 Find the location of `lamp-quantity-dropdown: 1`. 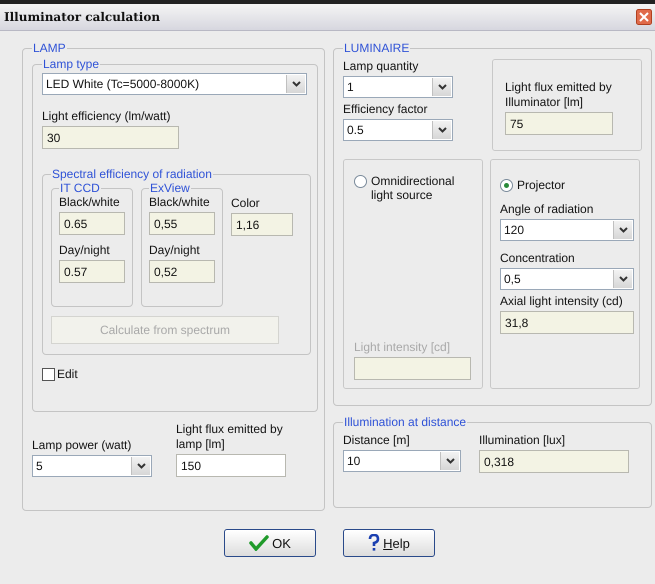

lamp-quantity-dropdown: 1 is located at coordinates (398, 87).